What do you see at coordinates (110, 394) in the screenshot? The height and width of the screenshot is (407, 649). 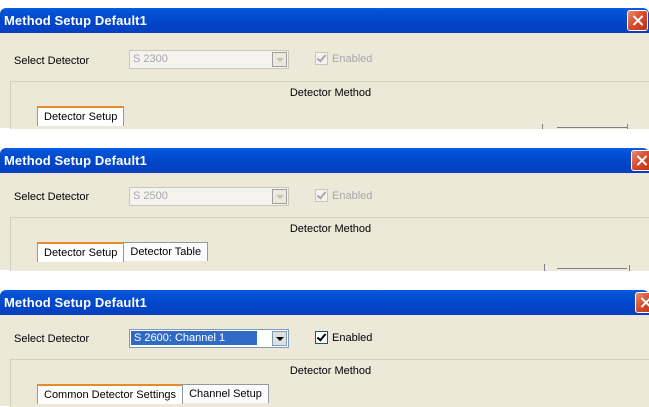 I see `tab-common-detector-settings: Common Detector Settings` at bounding box center [110, 394].